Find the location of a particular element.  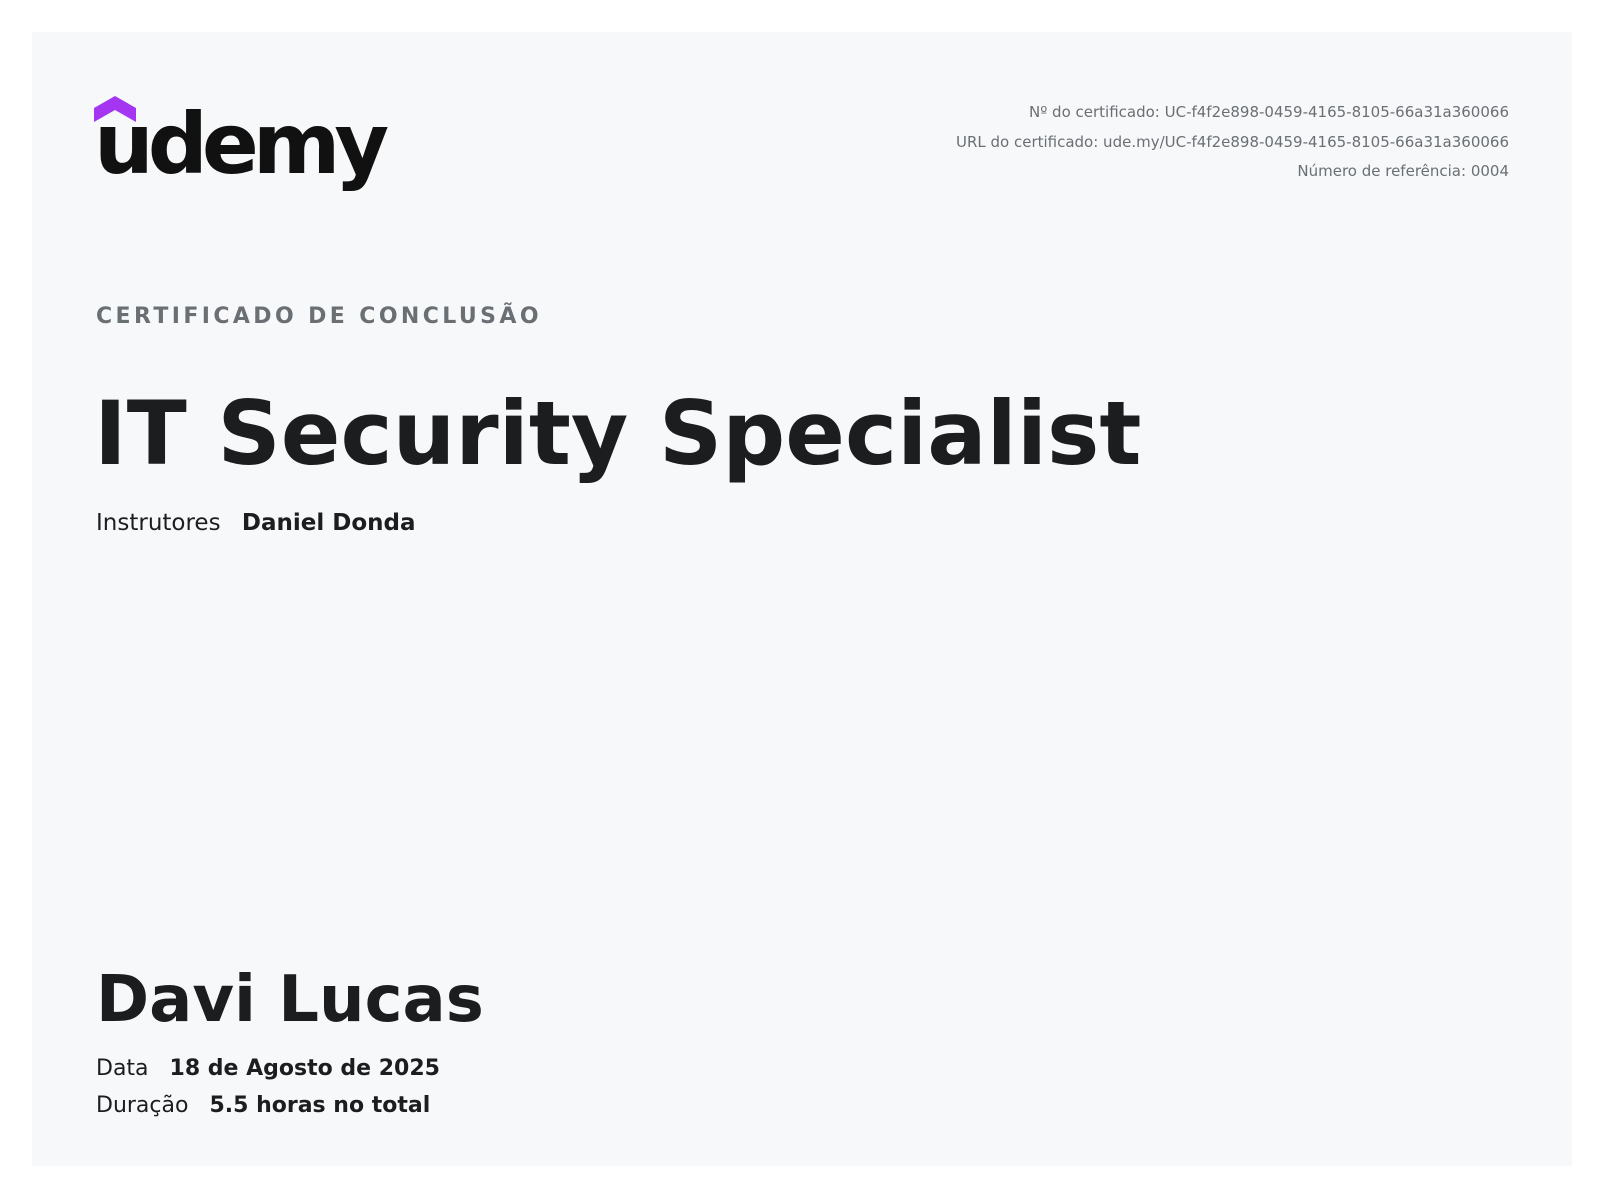

instructors-line: Instrutores Daniel Donda is located at coordinates (256, 523).